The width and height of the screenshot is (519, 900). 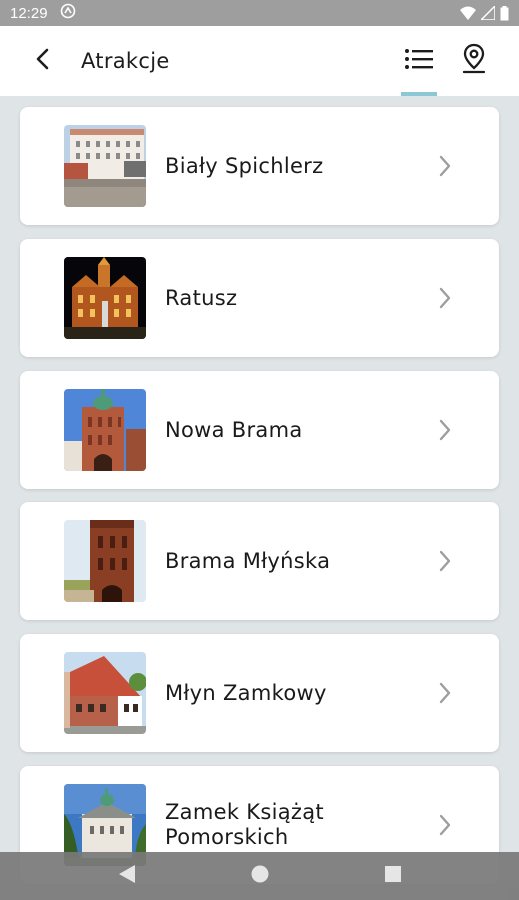 I want to click on triangle-back-icon, so click(x=127, y=876).